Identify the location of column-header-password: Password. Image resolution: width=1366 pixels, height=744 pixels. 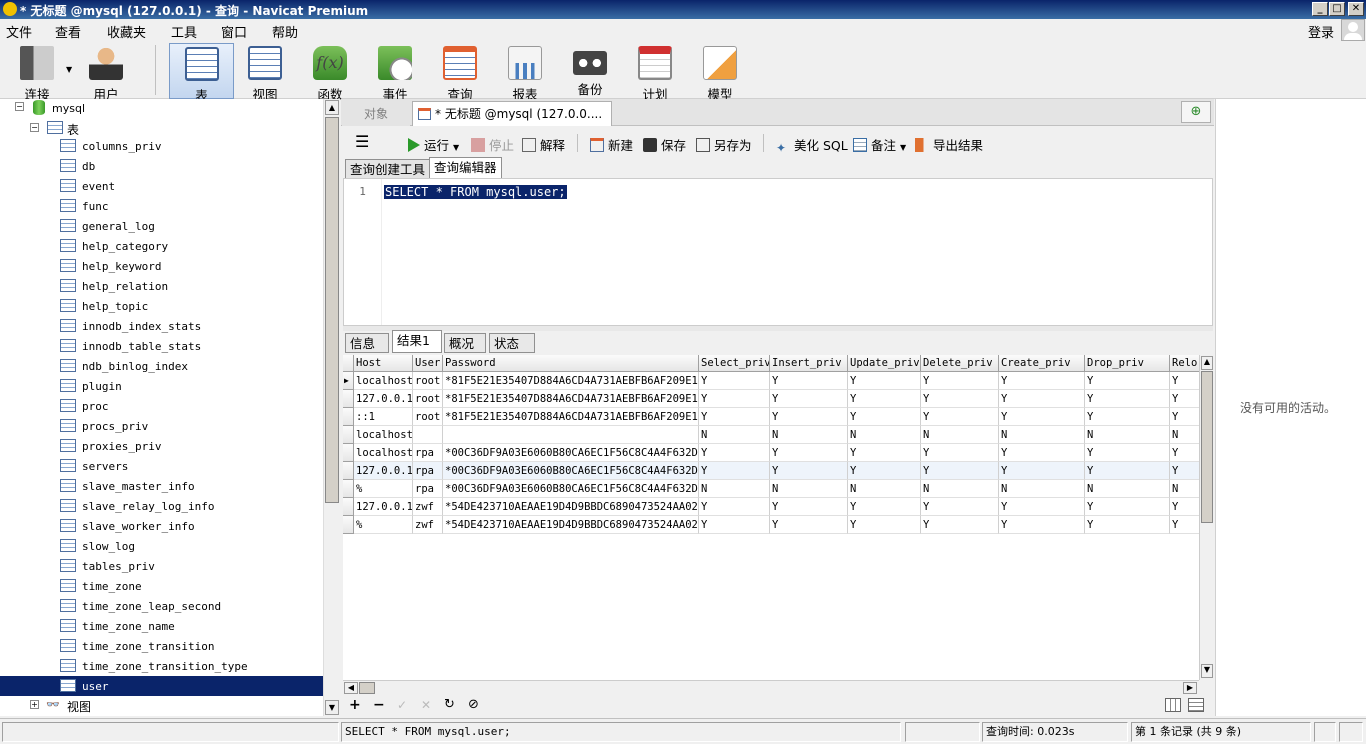
(571, 363).